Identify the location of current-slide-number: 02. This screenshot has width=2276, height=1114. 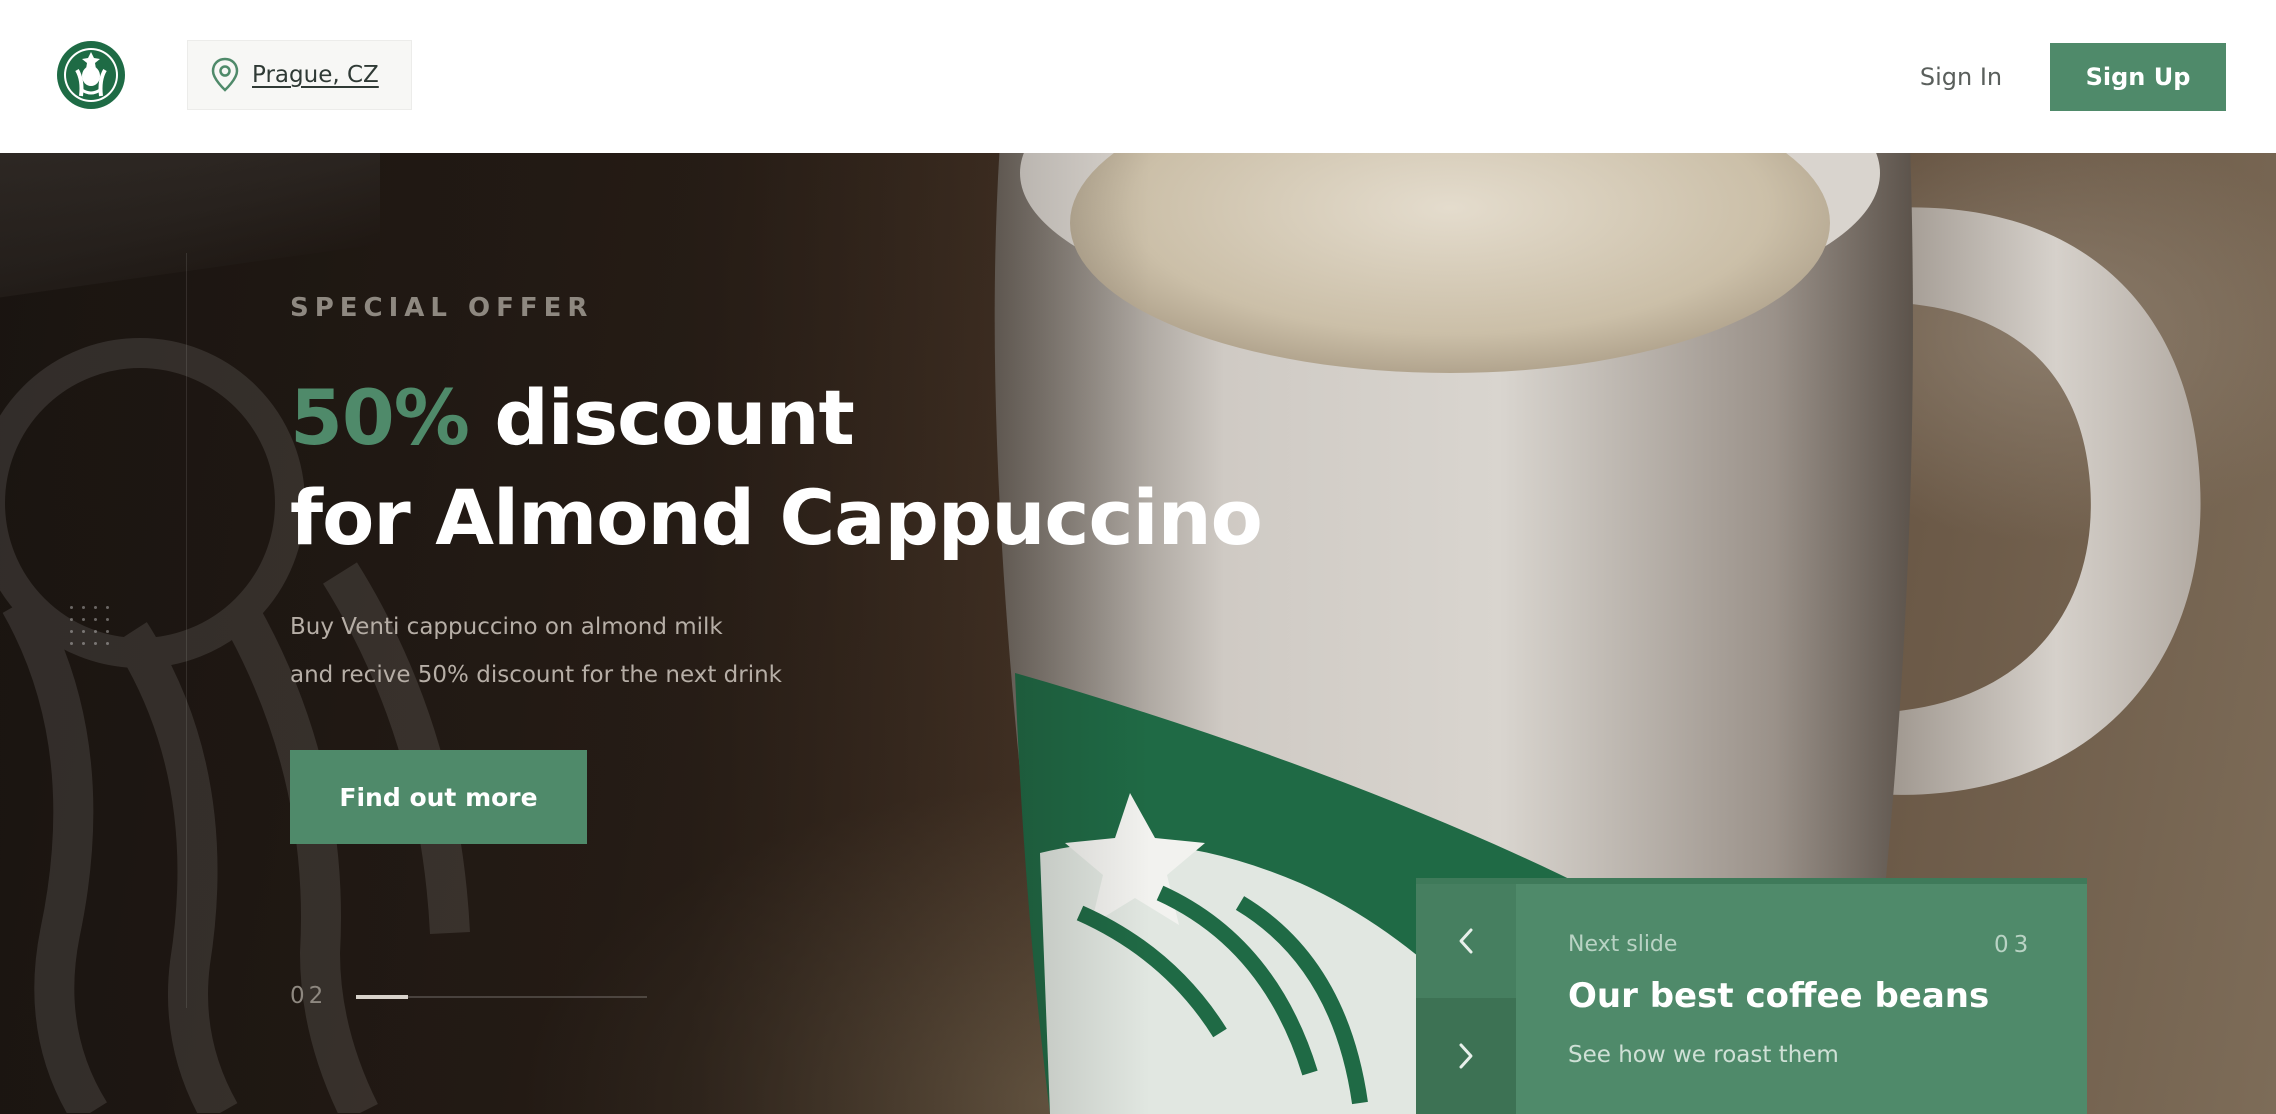
(309, 996).